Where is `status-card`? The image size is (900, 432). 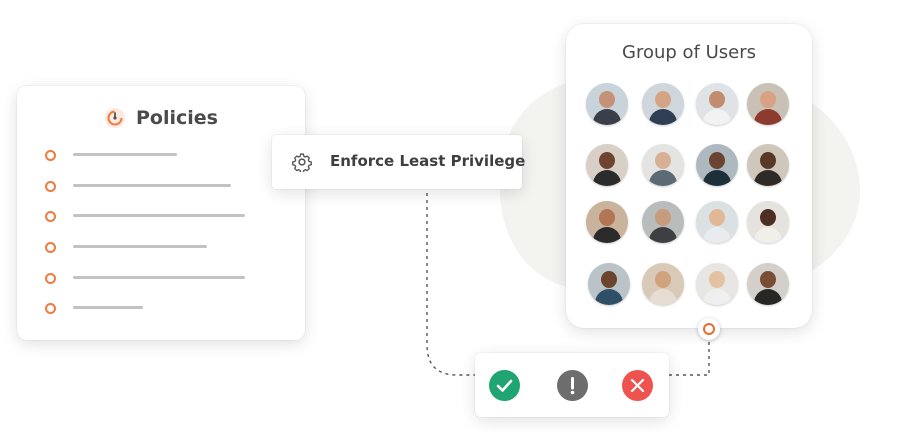 status-card is located at coordinates (572, 385).